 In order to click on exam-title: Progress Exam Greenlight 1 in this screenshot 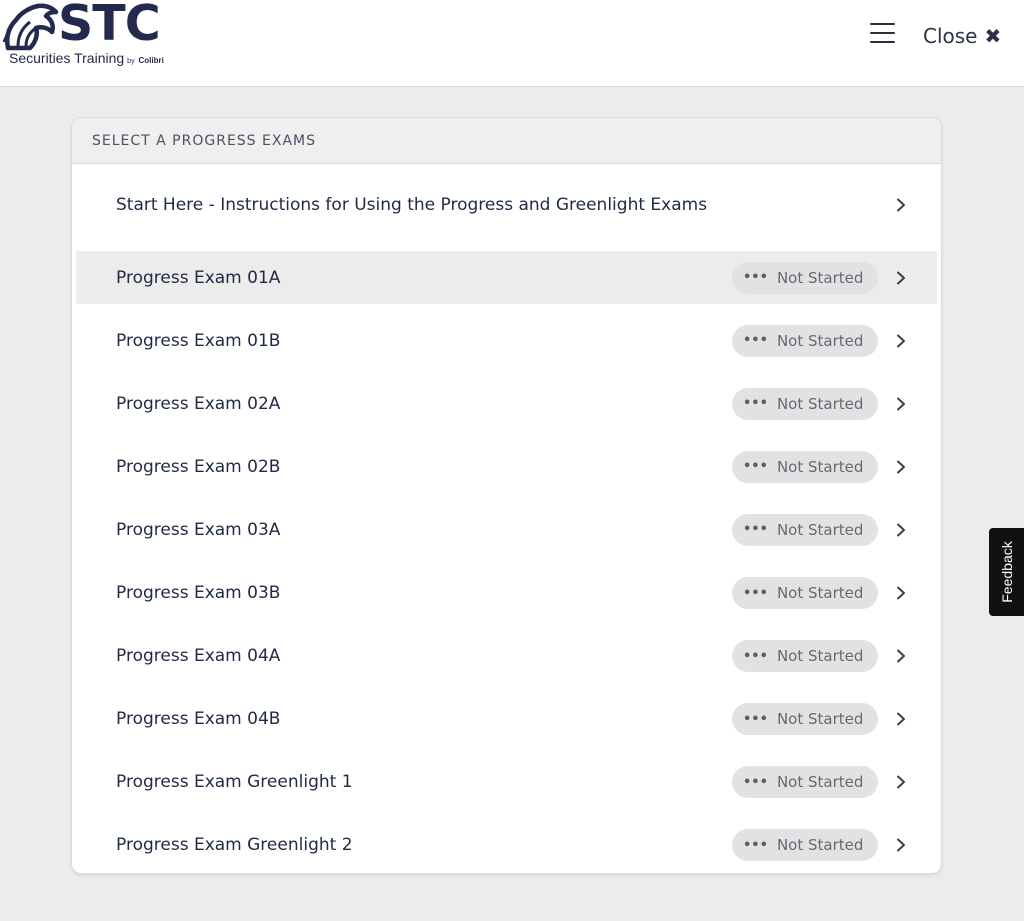, I will do `click(234, 782)`.